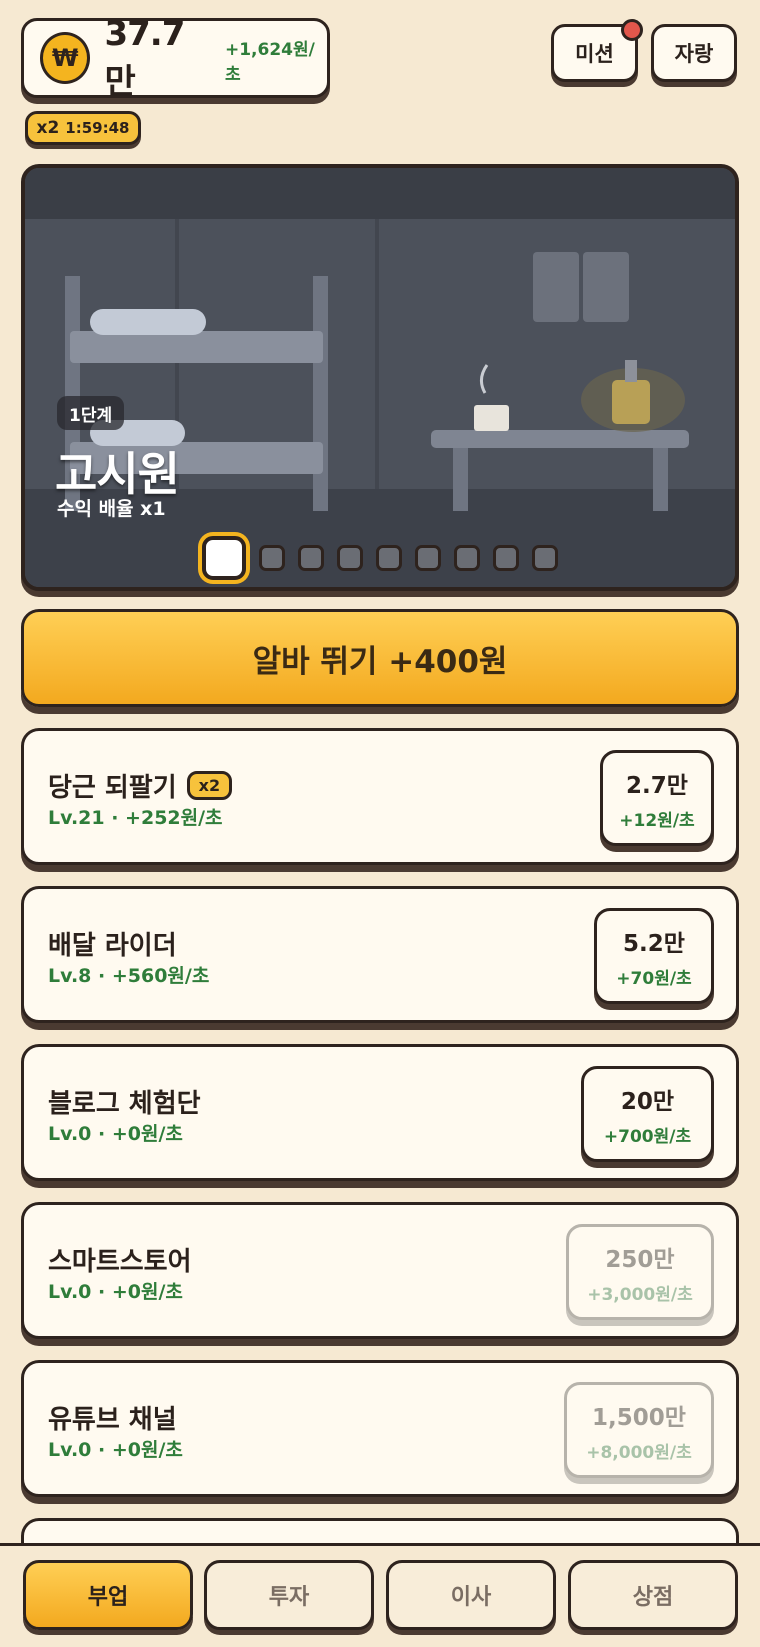 This screenshot has height=1647, width=760. I want to click on upgrade-gain: +3,000원/초, so click(640, 1294).